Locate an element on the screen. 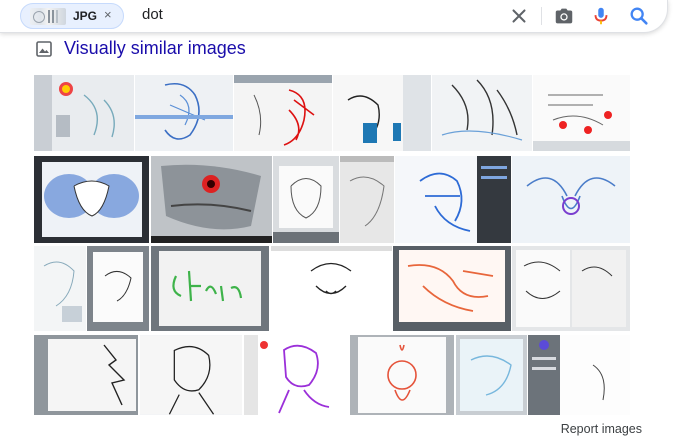 The image size is (690, 444). query-image-thumbnail is located at coordinates (48, 16).